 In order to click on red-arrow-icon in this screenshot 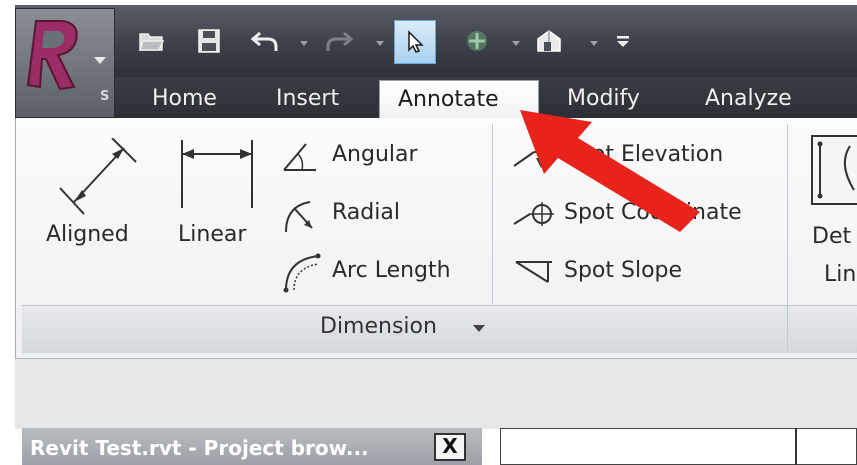, I will do `click(610, 171)`.